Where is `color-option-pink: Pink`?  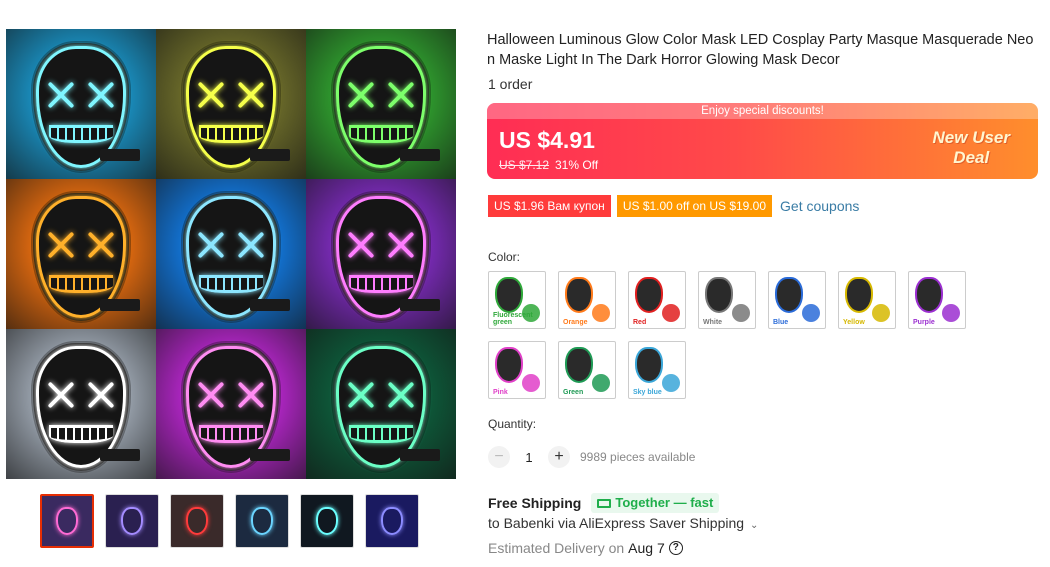 color-option-pink: Pink is located at coordinates (517, 370).